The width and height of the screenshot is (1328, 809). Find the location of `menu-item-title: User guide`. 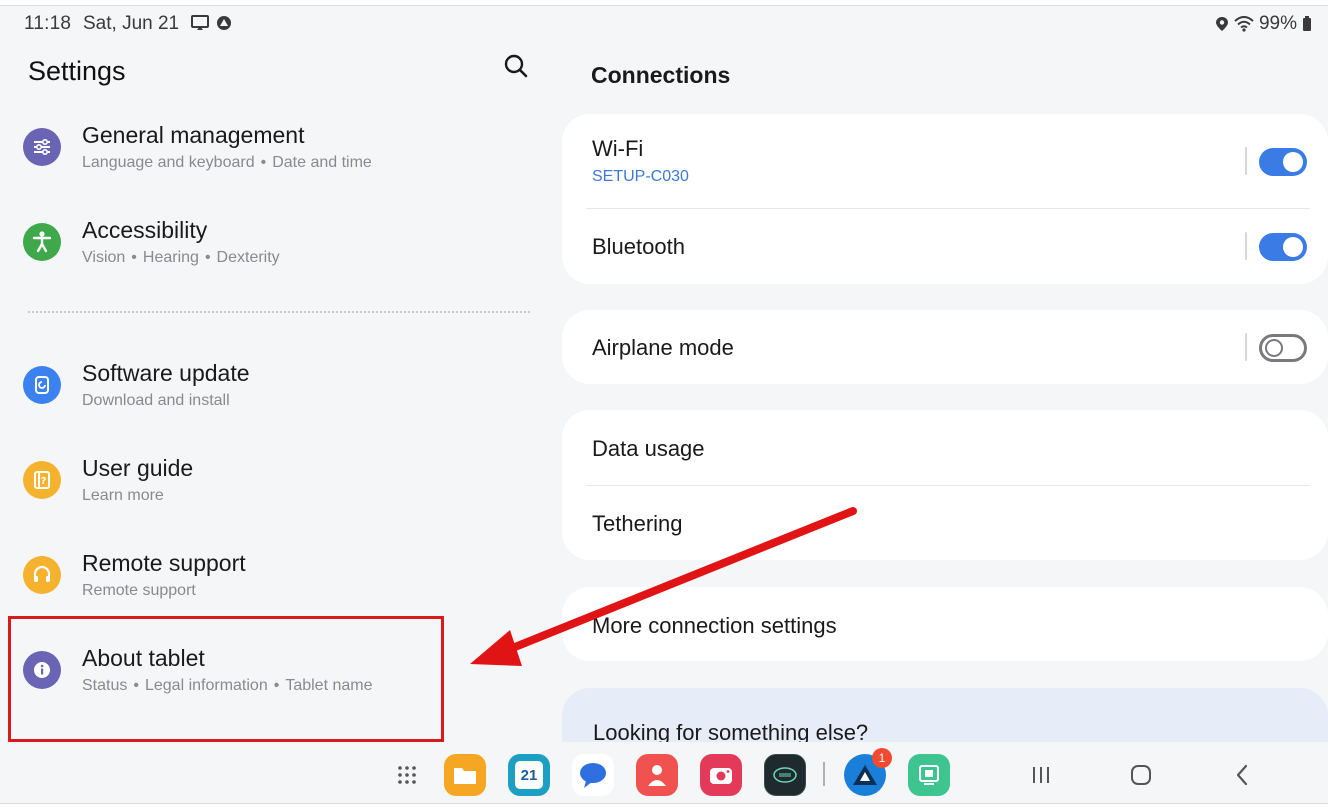

menu-item-title: User guide is located at coordinates (138, 468).